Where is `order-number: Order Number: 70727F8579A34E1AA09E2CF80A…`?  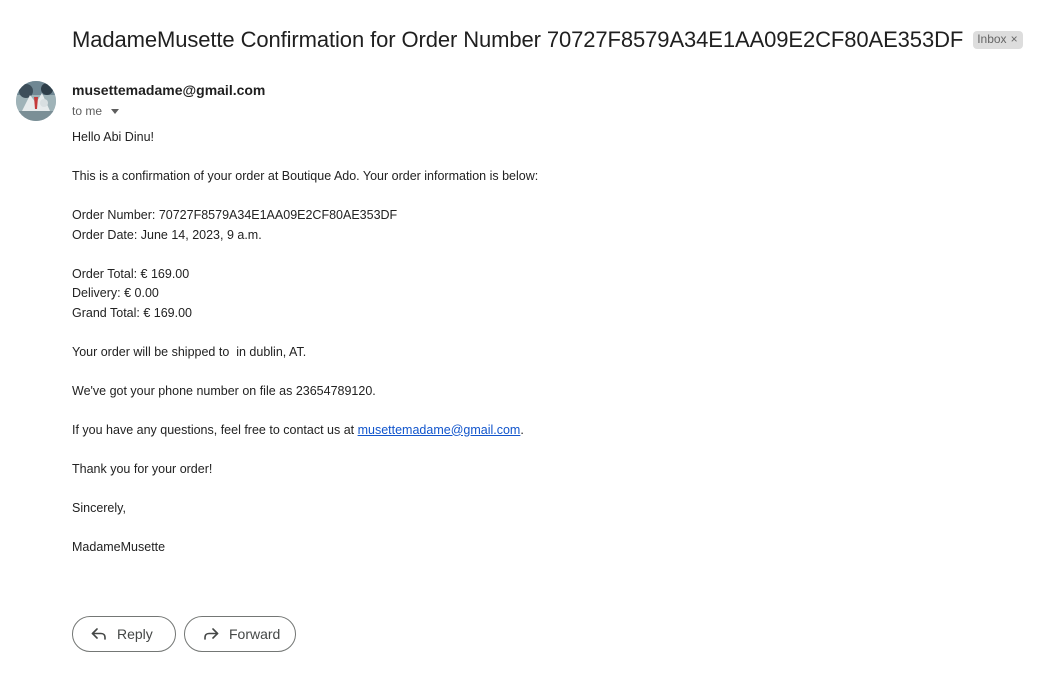 order-number: Order Number: 70727F8579A34E1AA09E2CF80A… is located at coordinates (235, 215).